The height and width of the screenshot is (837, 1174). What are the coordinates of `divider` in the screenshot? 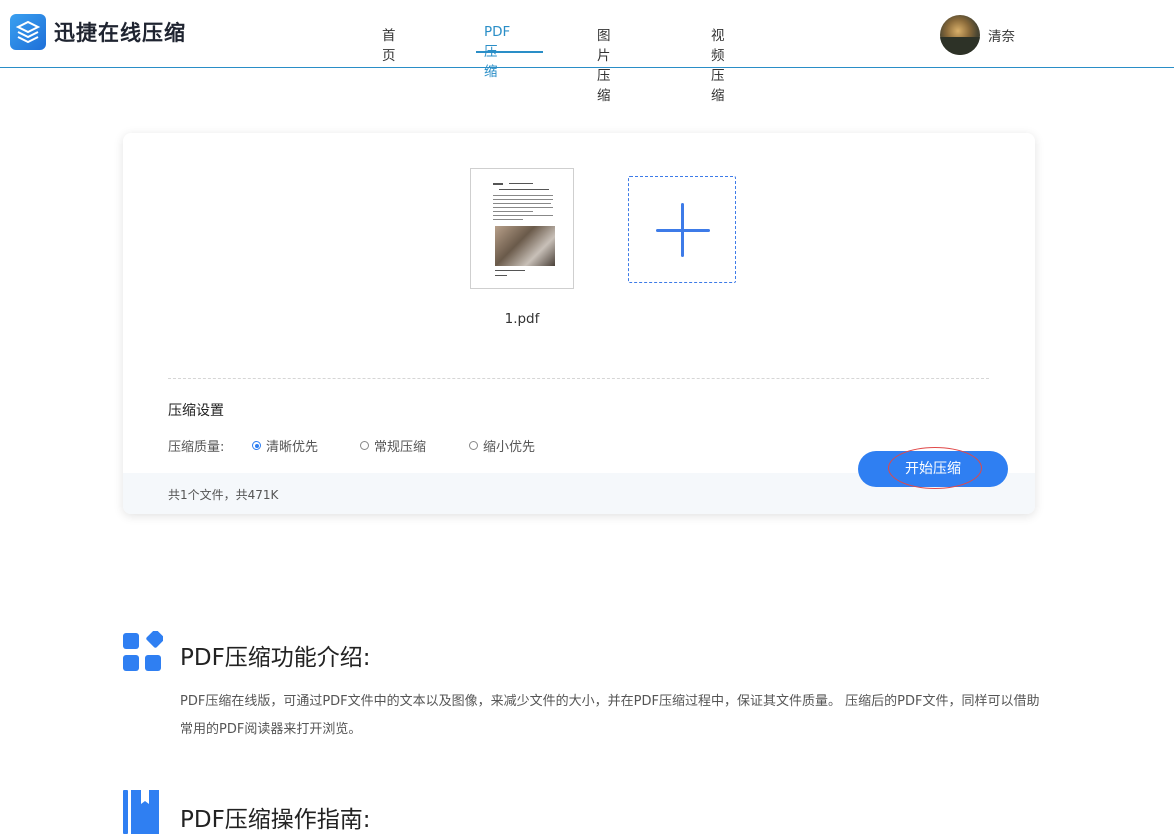 It's located at (578, 378).